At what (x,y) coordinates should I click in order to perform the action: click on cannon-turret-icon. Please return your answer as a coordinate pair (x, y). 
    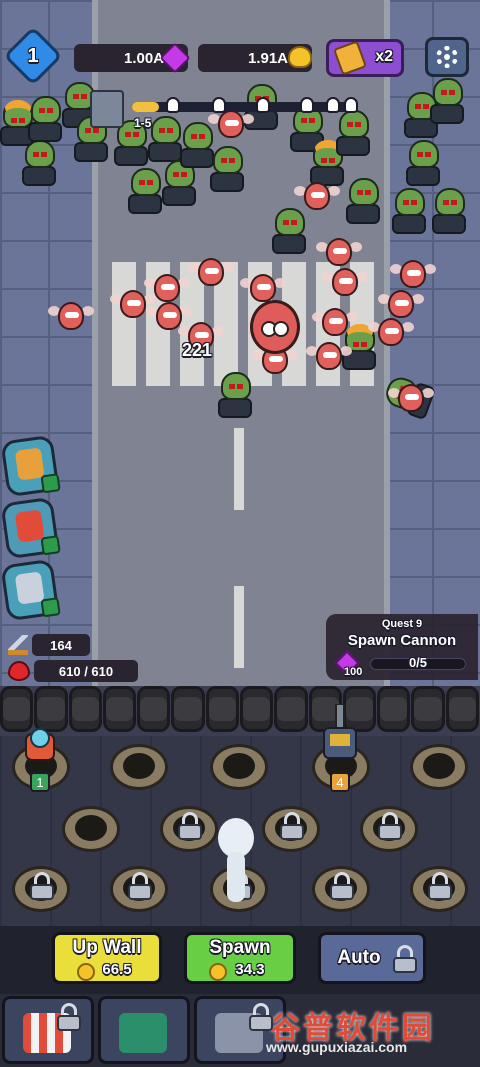
    Looking at the image, I should click on (40, 744).